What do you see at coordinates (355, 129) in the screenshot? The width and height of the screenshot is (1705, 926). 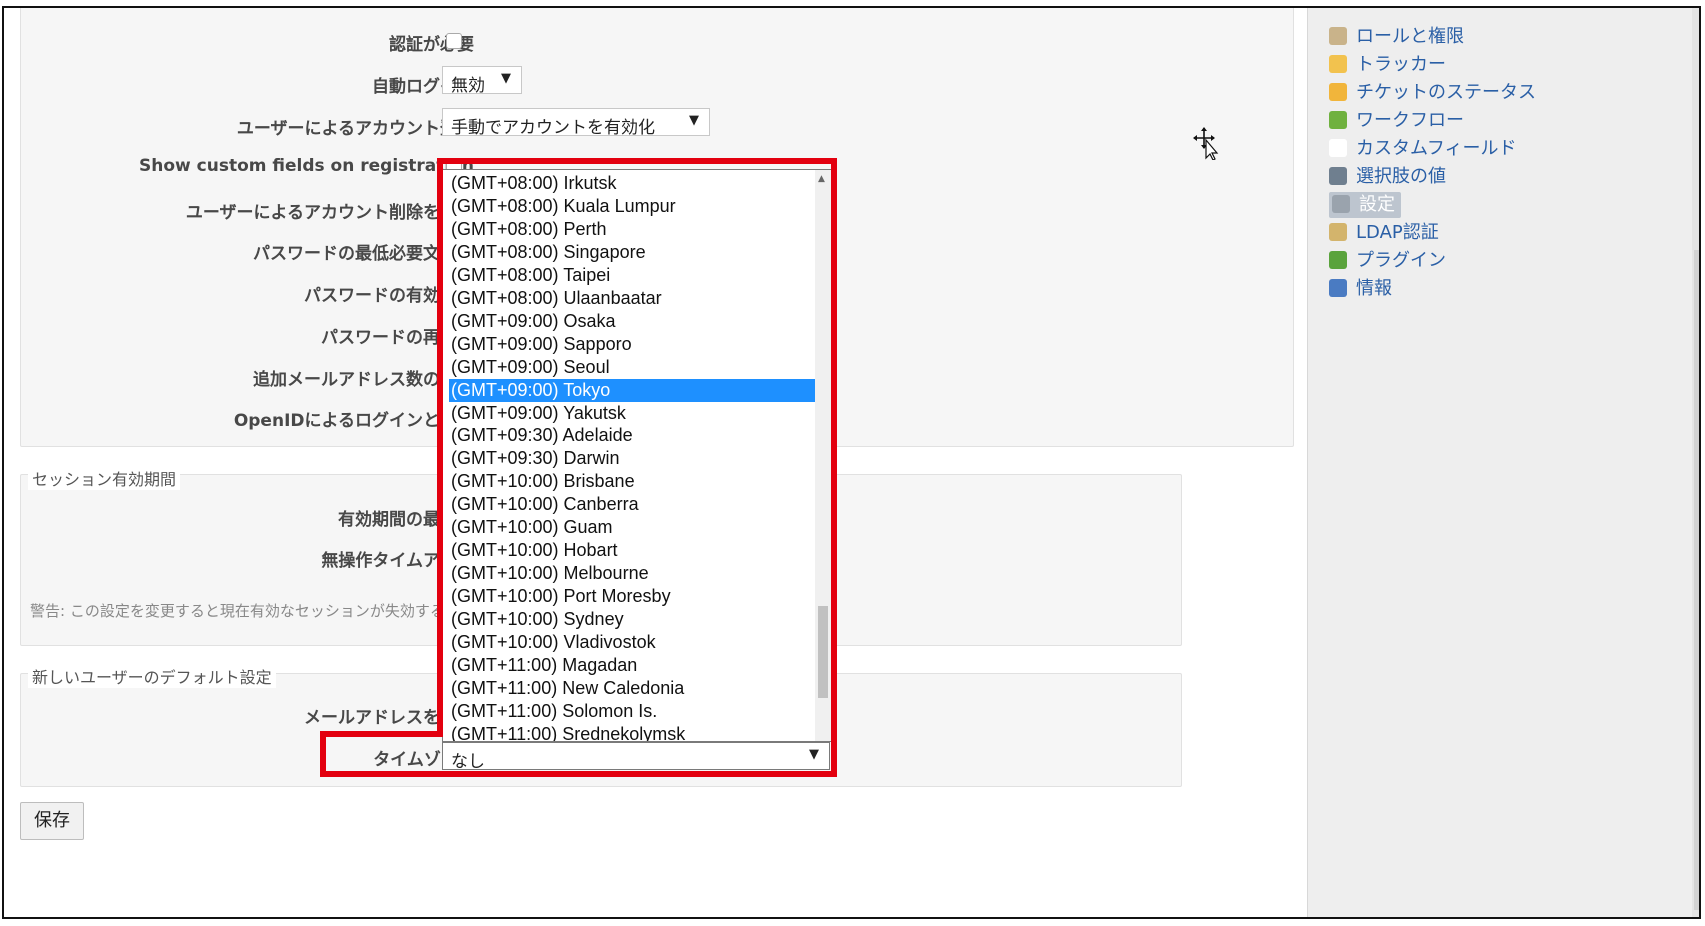 I see `self-registration-label: ユーザーによるアカウント登録` at bounding box center [355, 129].